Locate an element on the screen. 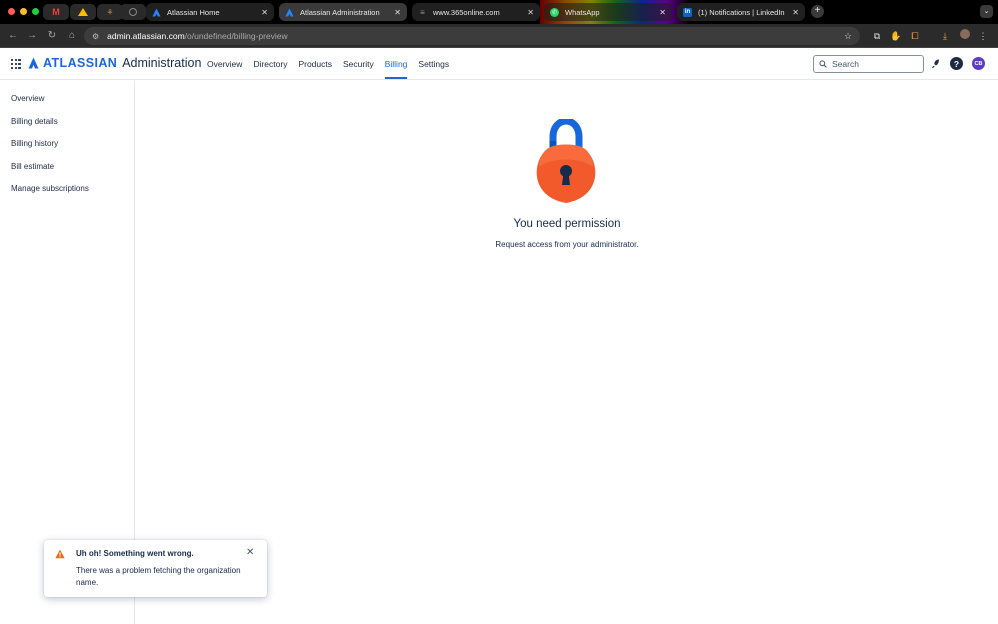  gmail-icon: M is located at coordinates (56, 12).